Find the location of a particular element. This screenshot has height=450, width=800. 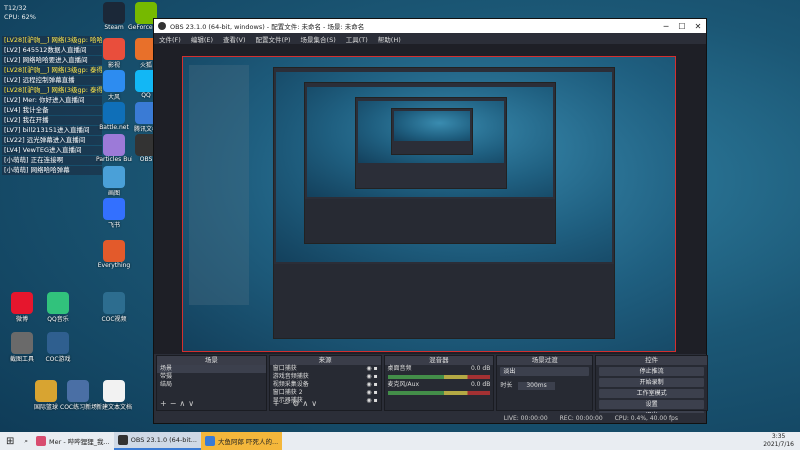

transitions-dock: 场景过渡 淡出 时长 300ms is located at coordinates (545, 383).